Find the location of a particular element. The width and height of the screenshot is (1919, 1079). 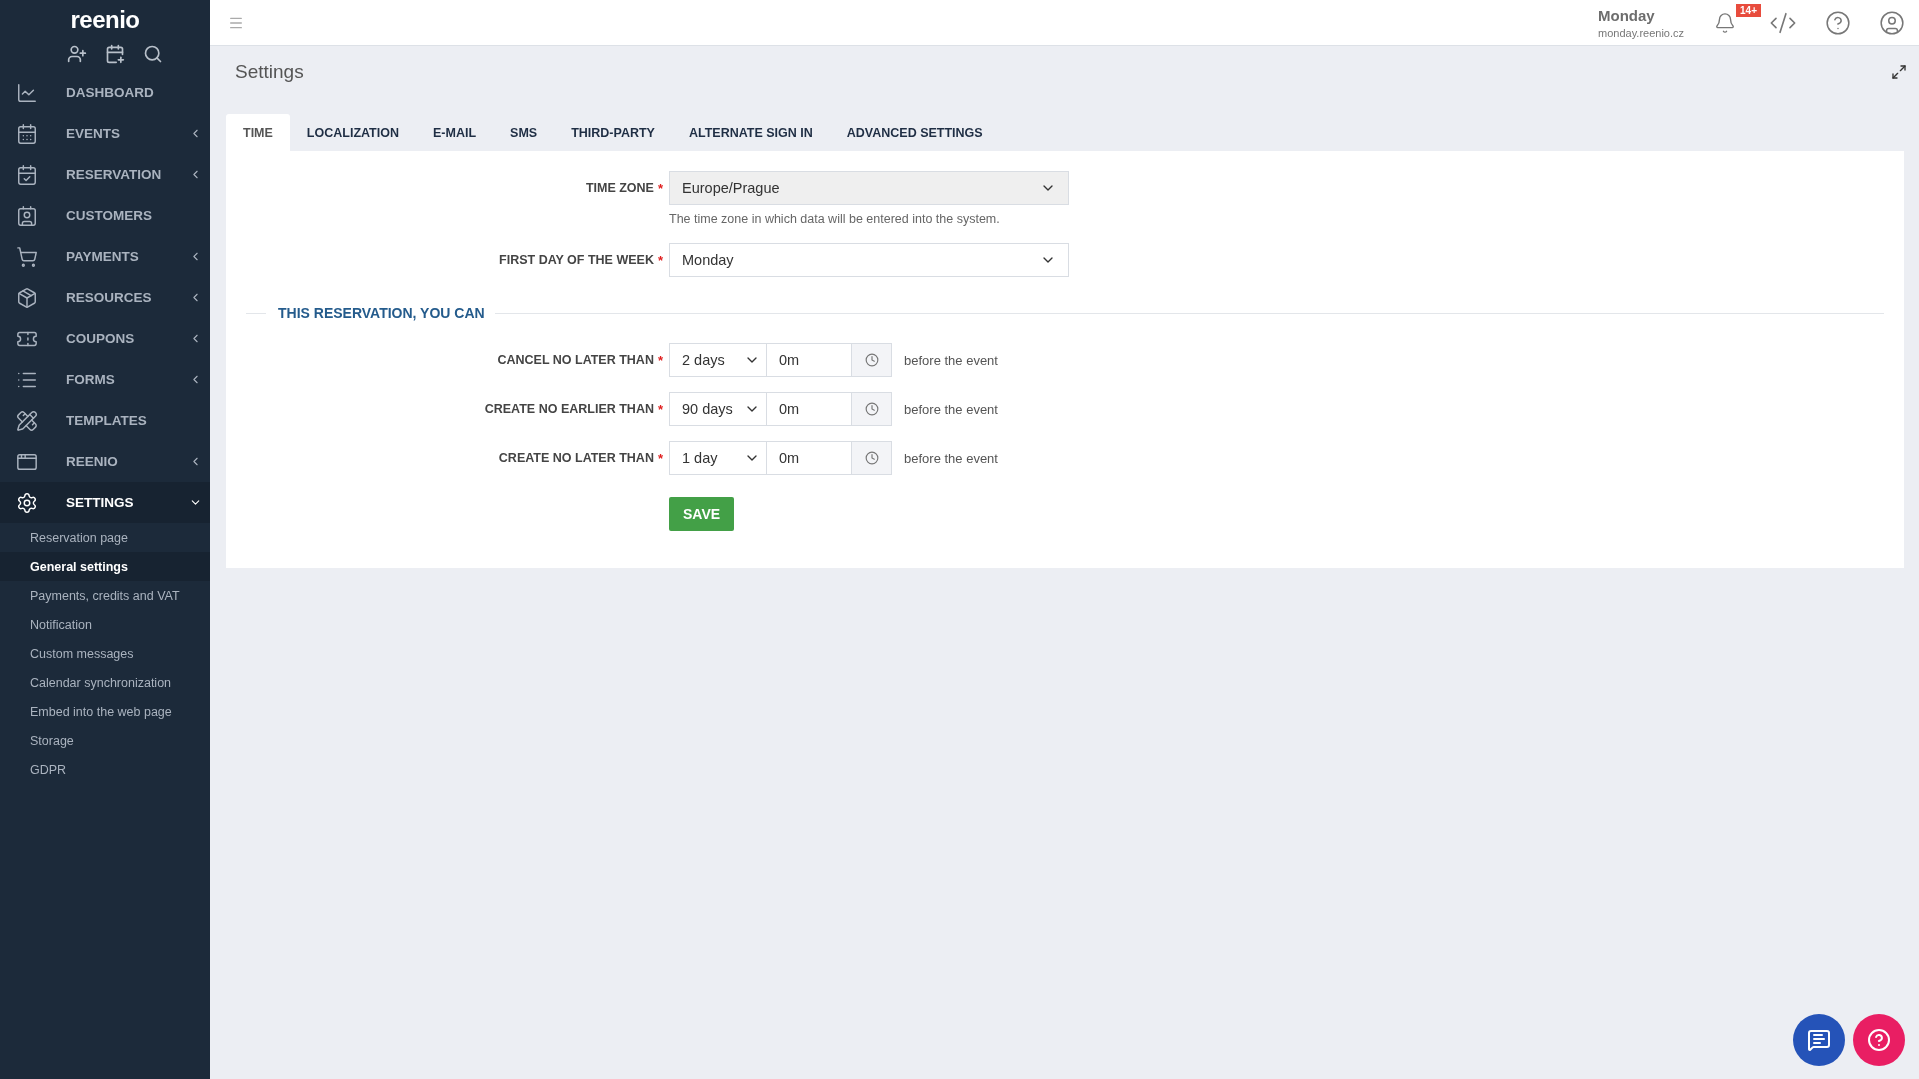

tab: THIRD-PARTY is located at coordinates (613, 132).